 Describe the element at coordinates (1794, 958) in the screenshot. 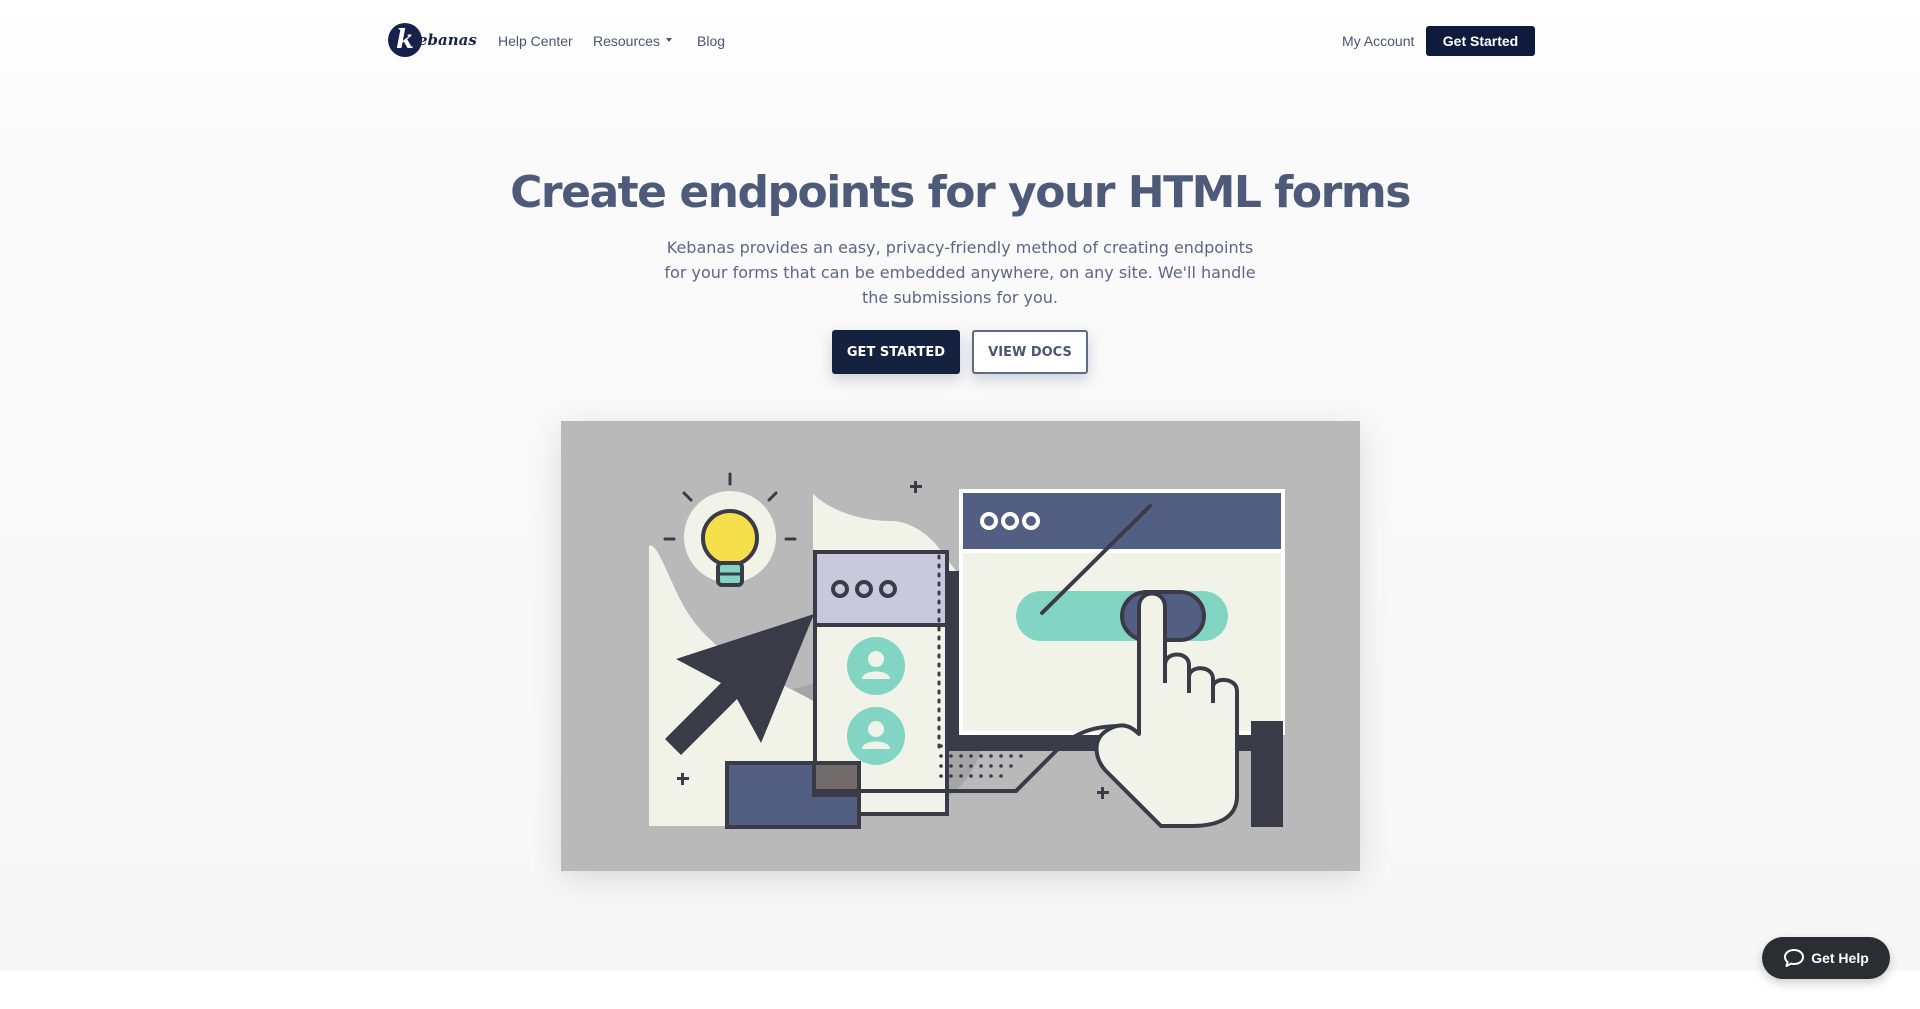

I see `chat-bubble-icon` at that location.